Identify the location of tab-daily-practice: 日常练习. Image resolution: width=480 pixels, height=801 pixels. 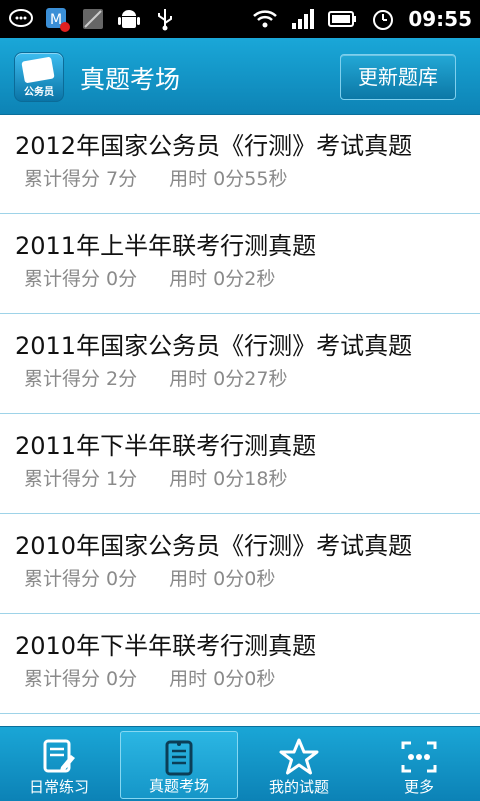
(59, 765).